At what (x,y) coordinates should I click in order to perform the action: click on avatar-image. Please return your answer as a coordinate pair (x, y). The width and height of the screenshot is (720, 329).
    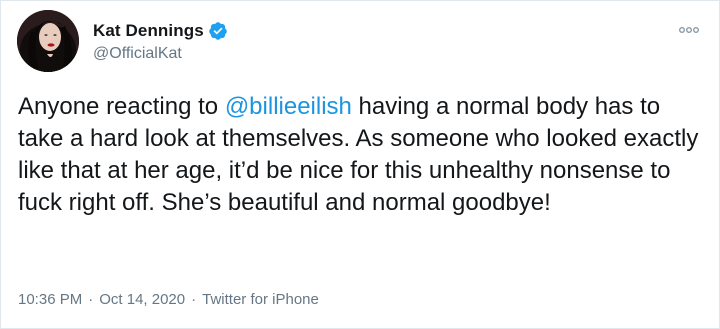
    Looking at the image, I should click on (48, 41).